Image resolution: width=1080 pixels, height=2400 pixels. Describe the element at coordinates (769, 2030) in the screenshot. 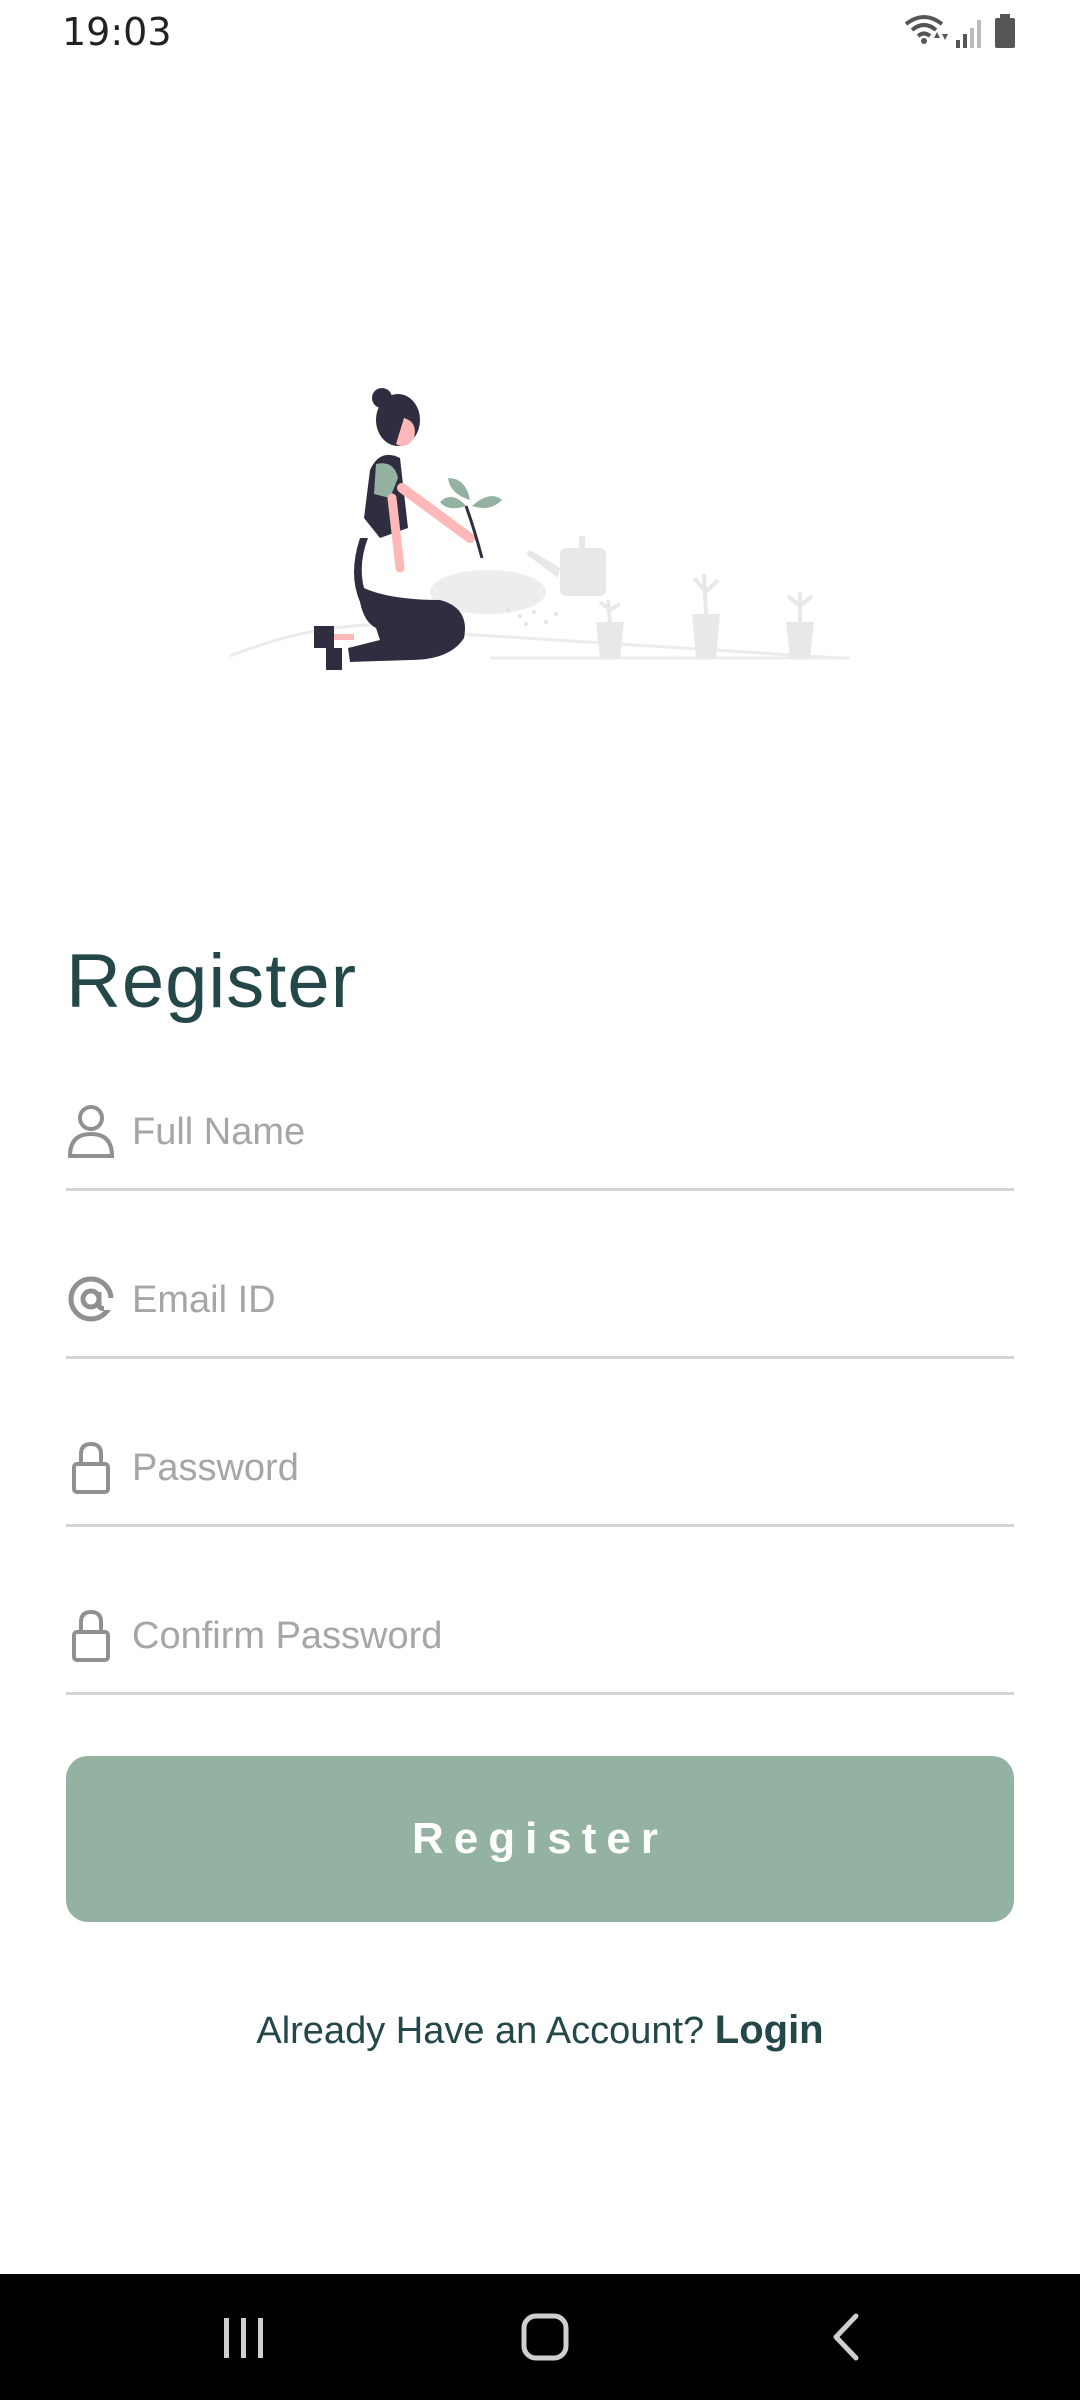

I see `login-link: Login` at that location.